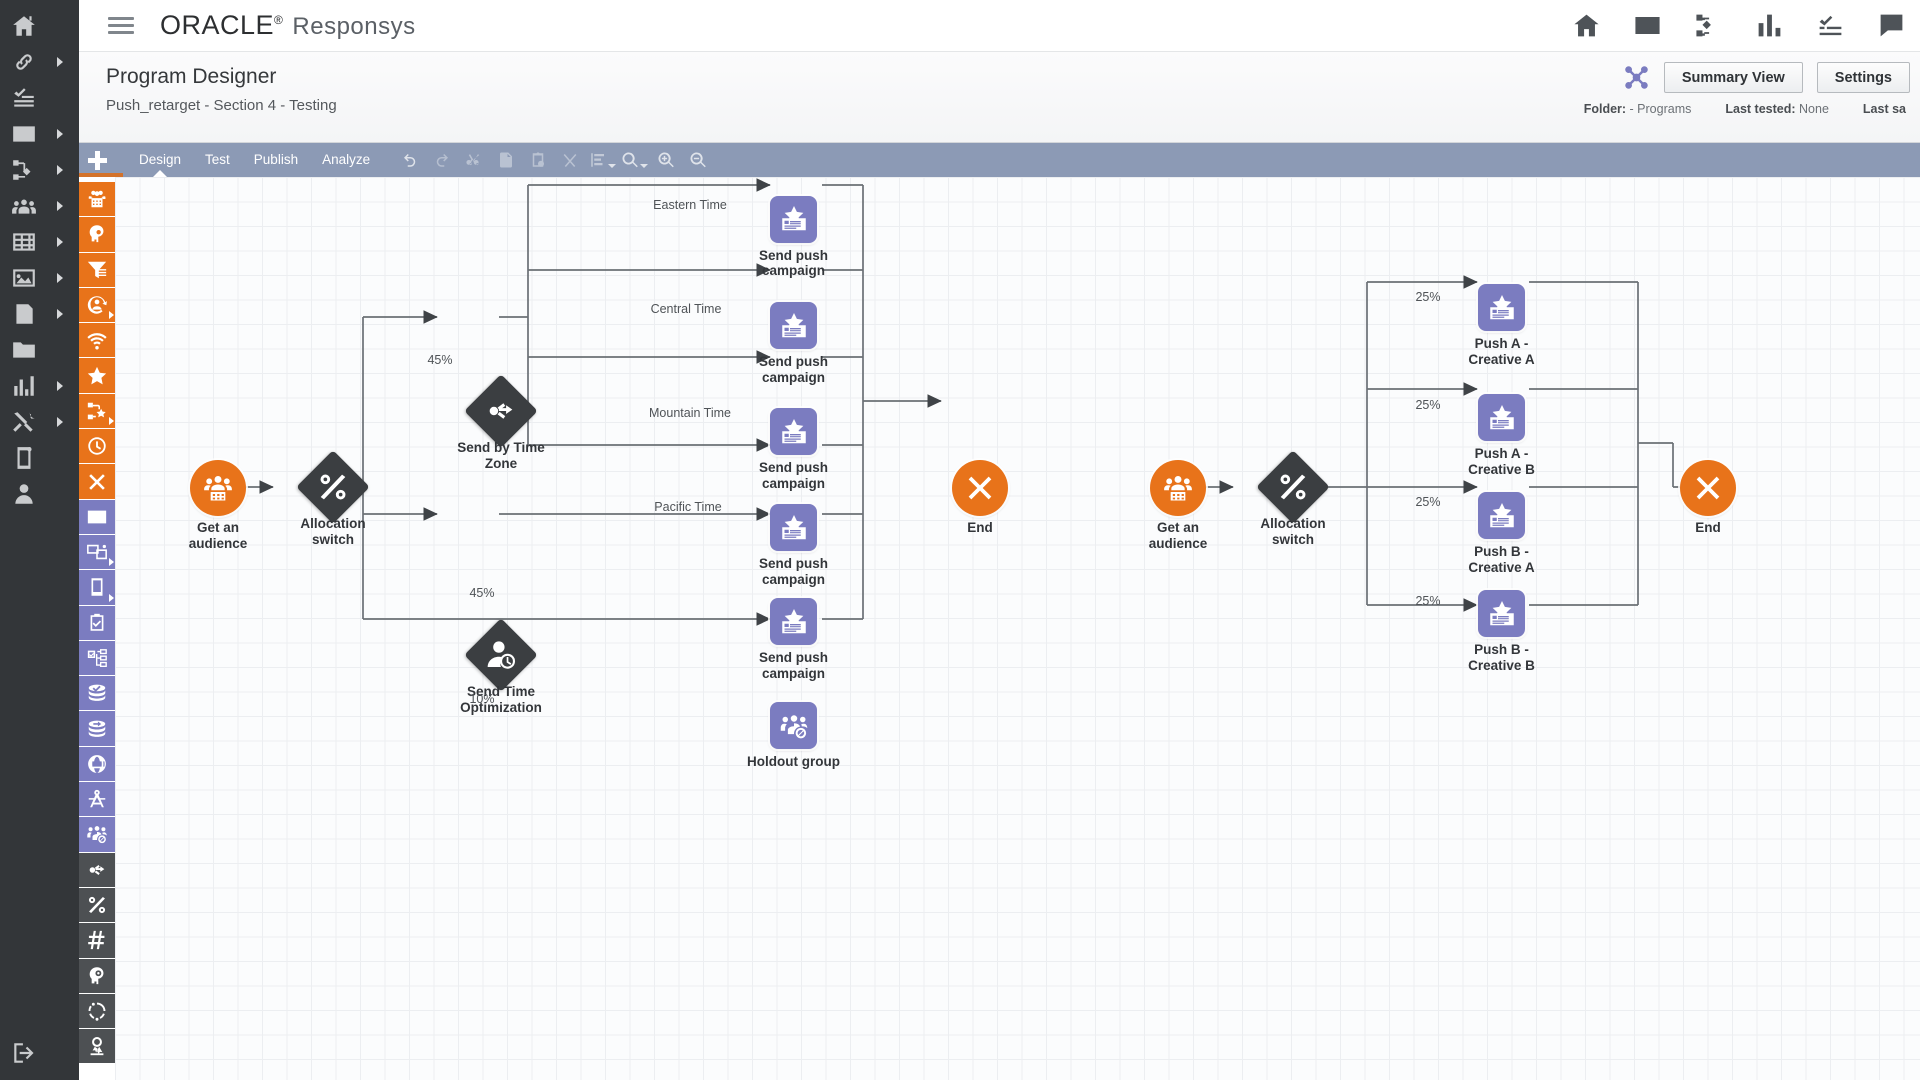 This screenshot has height=1080, width=1920. I want to click on tasks-icon, so click(1830, 25).